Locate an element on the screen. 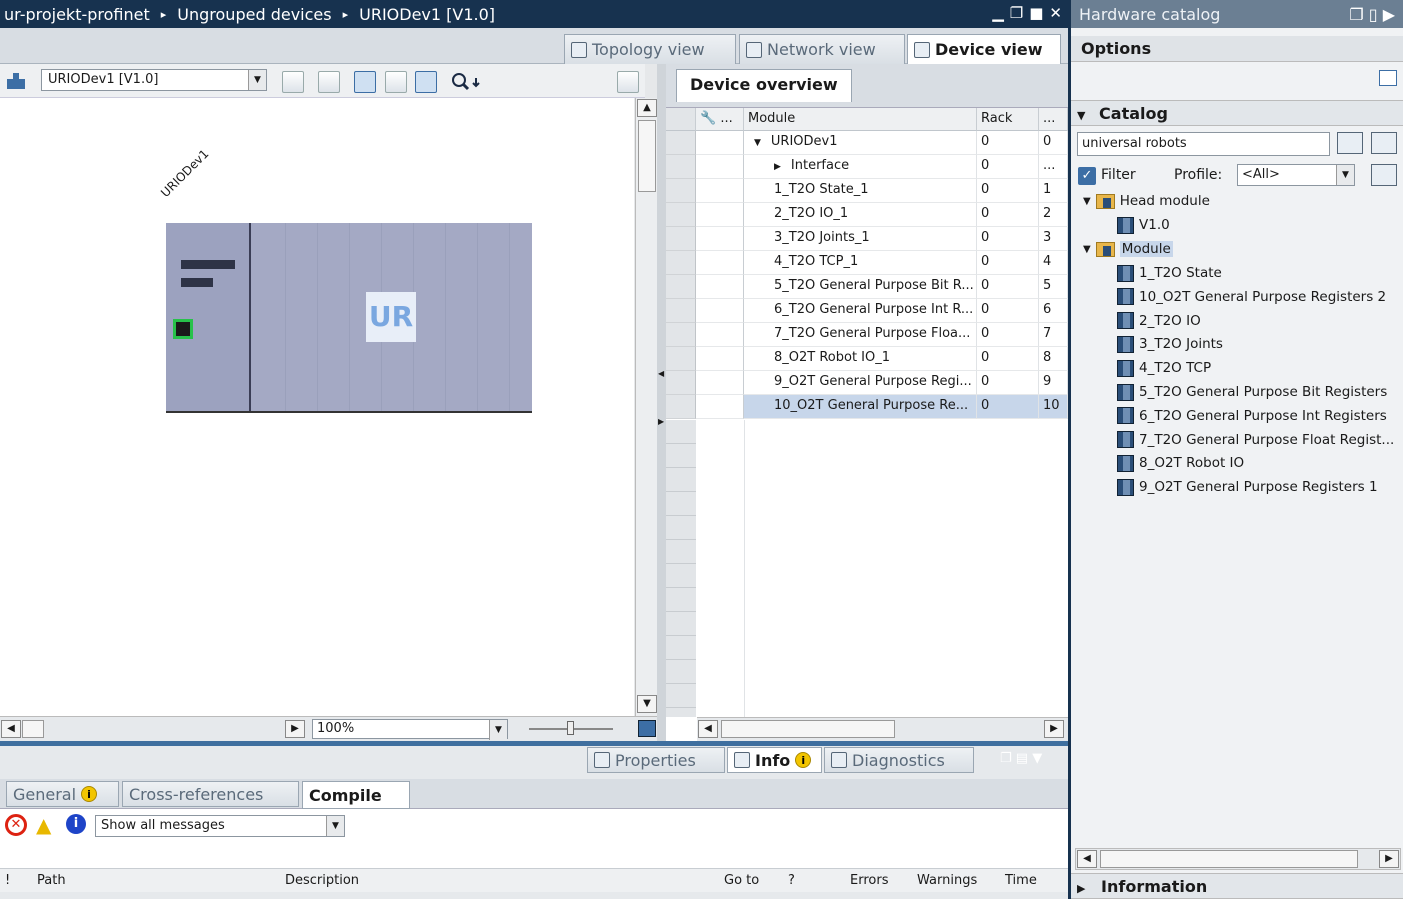 The height and width of the screenshot is (899, 1403). overview-nav-icon is located at coordinates (647, 728).